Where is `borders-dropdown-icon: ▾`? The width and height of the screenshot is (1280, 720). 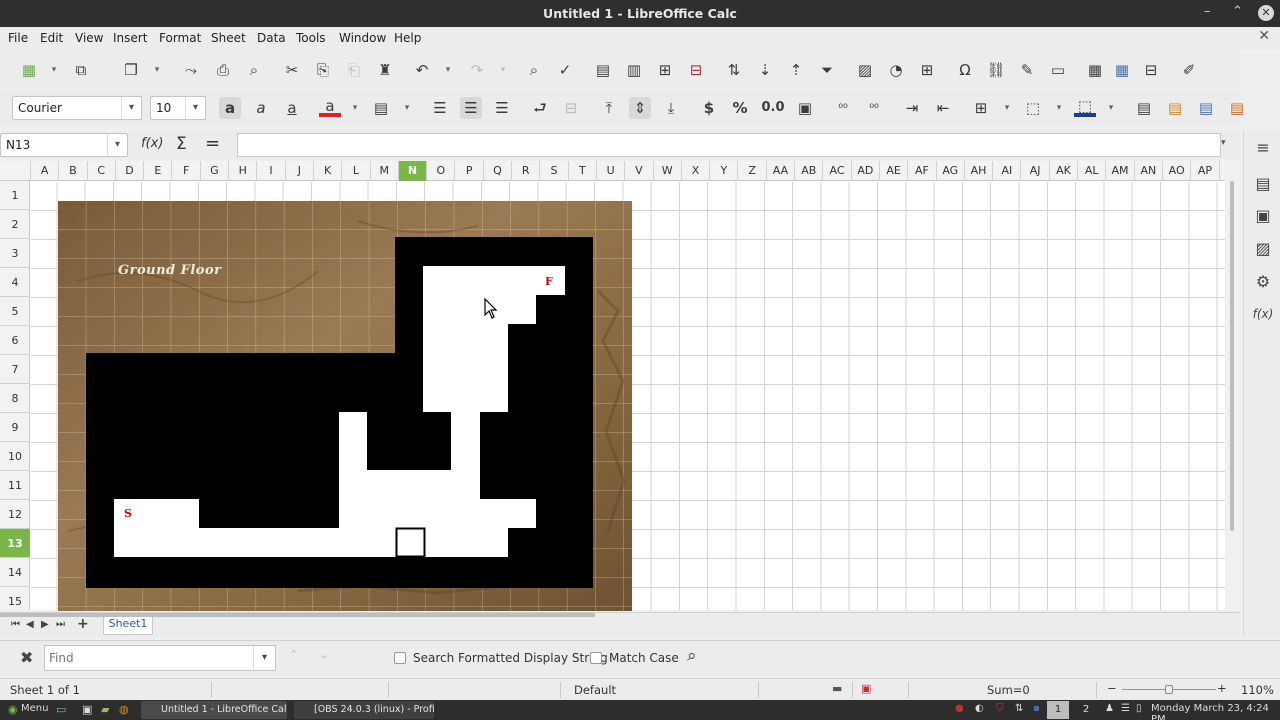
borders-dropdown-icon: ▾ is located at coordinates (1007, 108).